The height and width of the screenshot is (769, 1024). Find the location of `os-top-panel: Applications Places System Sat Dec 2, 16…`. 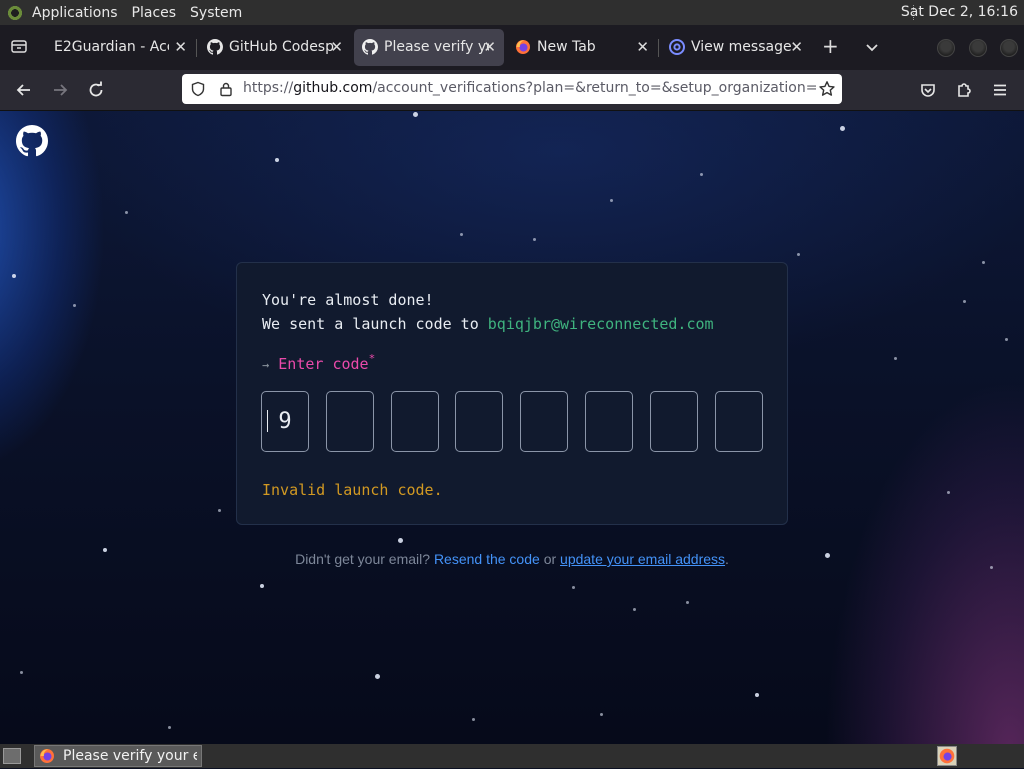

os-top-panel: Applications Places System Sat Dec 2, 16… is located at coordinates (512, 12).